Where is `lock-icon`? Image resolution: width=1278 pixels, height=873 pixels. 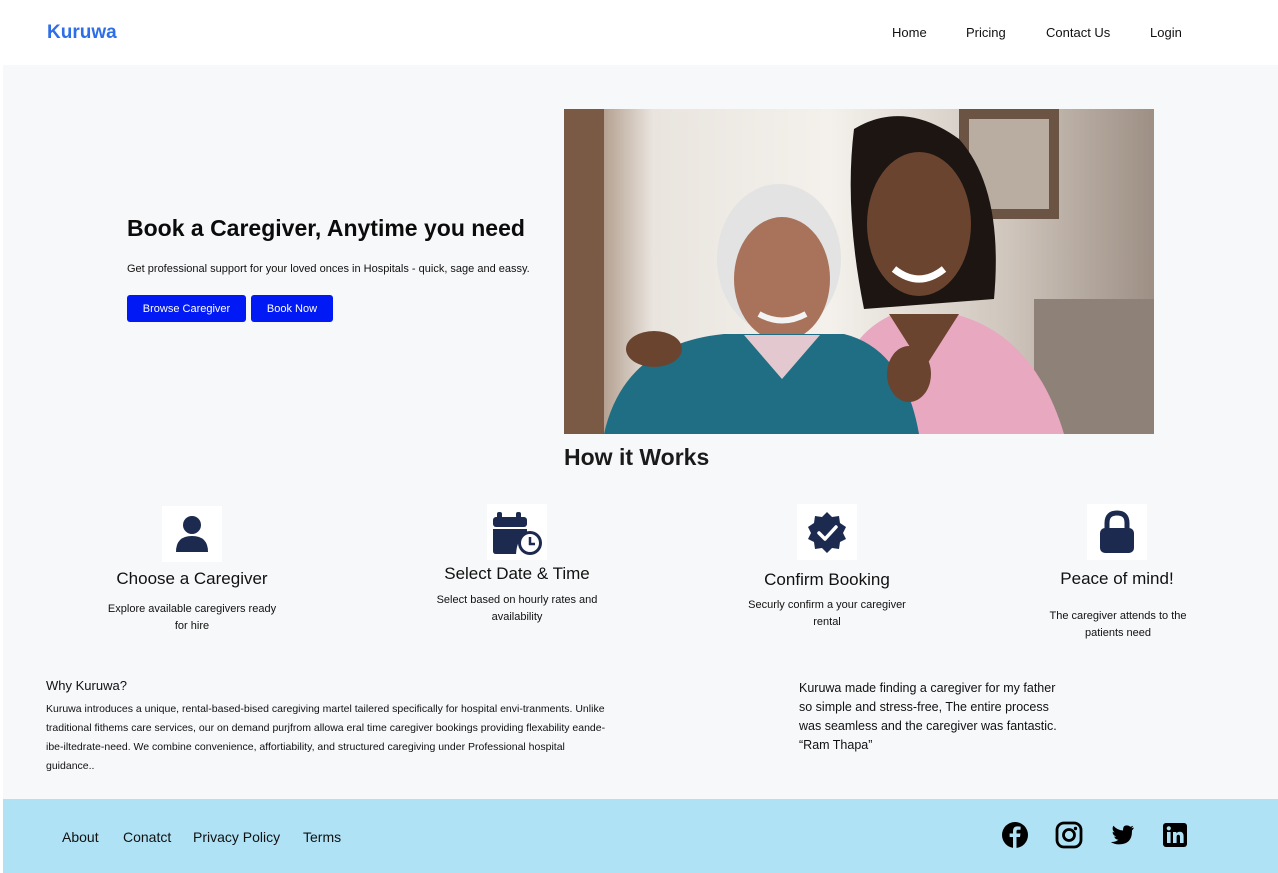
lock-icon is located at coordinates (1117, 532).